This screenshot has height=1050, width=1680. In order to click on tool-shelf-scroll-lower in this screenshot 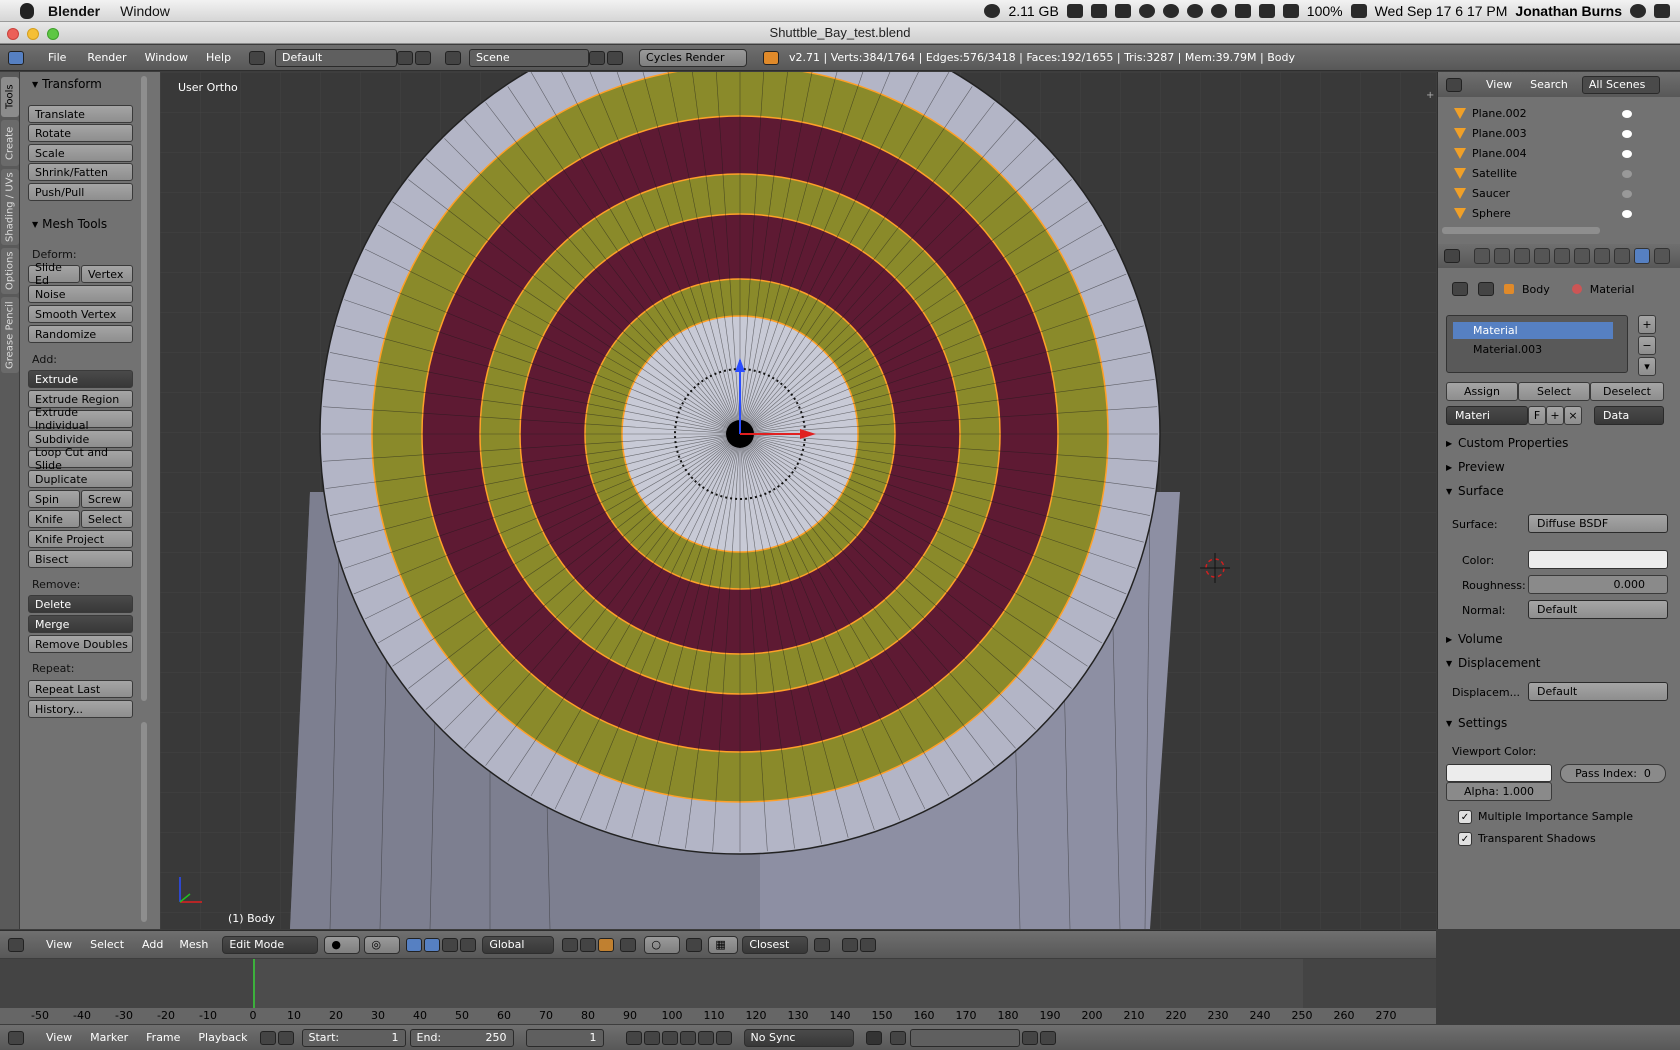, I will do `click(144, 822)`.